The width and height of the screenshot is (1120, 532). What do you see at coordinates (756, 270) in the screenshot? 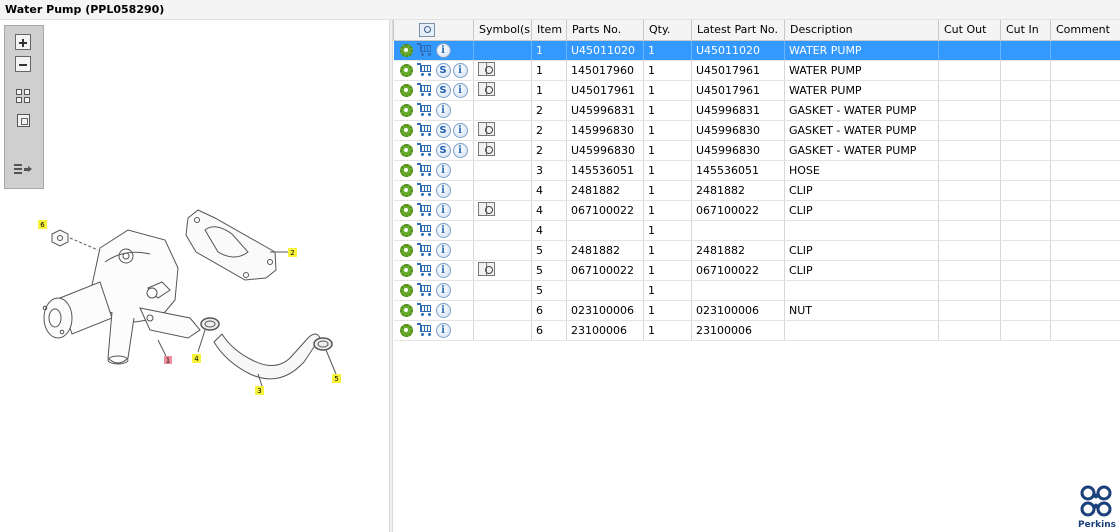
I see `table-row: i 5 067100022 1 067100022 CLIP` at bounding box center [756, 270].